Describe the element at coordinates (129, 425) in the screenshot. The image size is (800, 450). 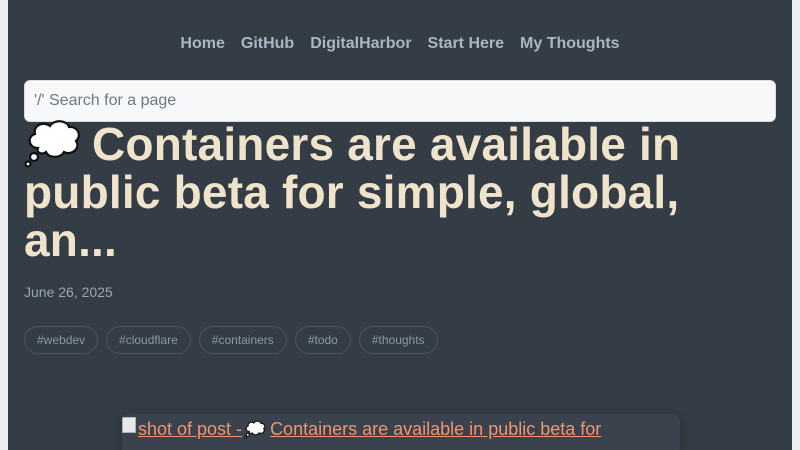
I see `broken-image-icon` at that location.